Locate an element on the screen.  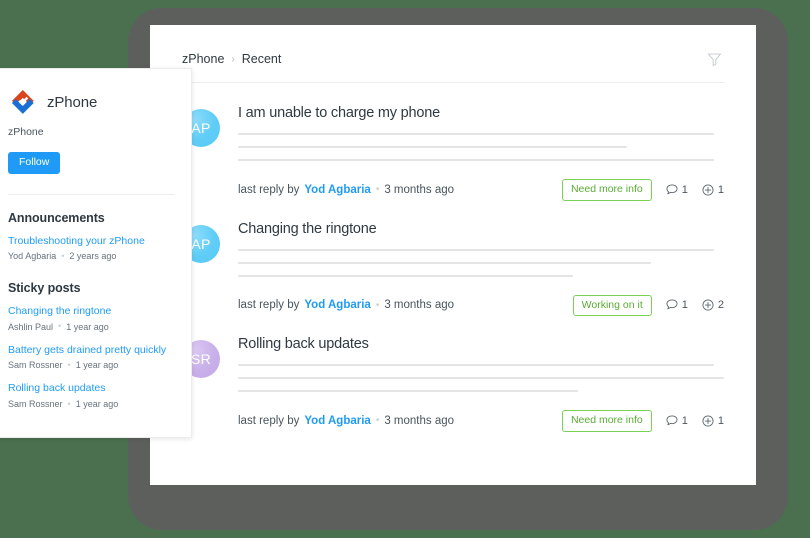
brand-subtitle: zPhone is located at coordinates (26, 132).